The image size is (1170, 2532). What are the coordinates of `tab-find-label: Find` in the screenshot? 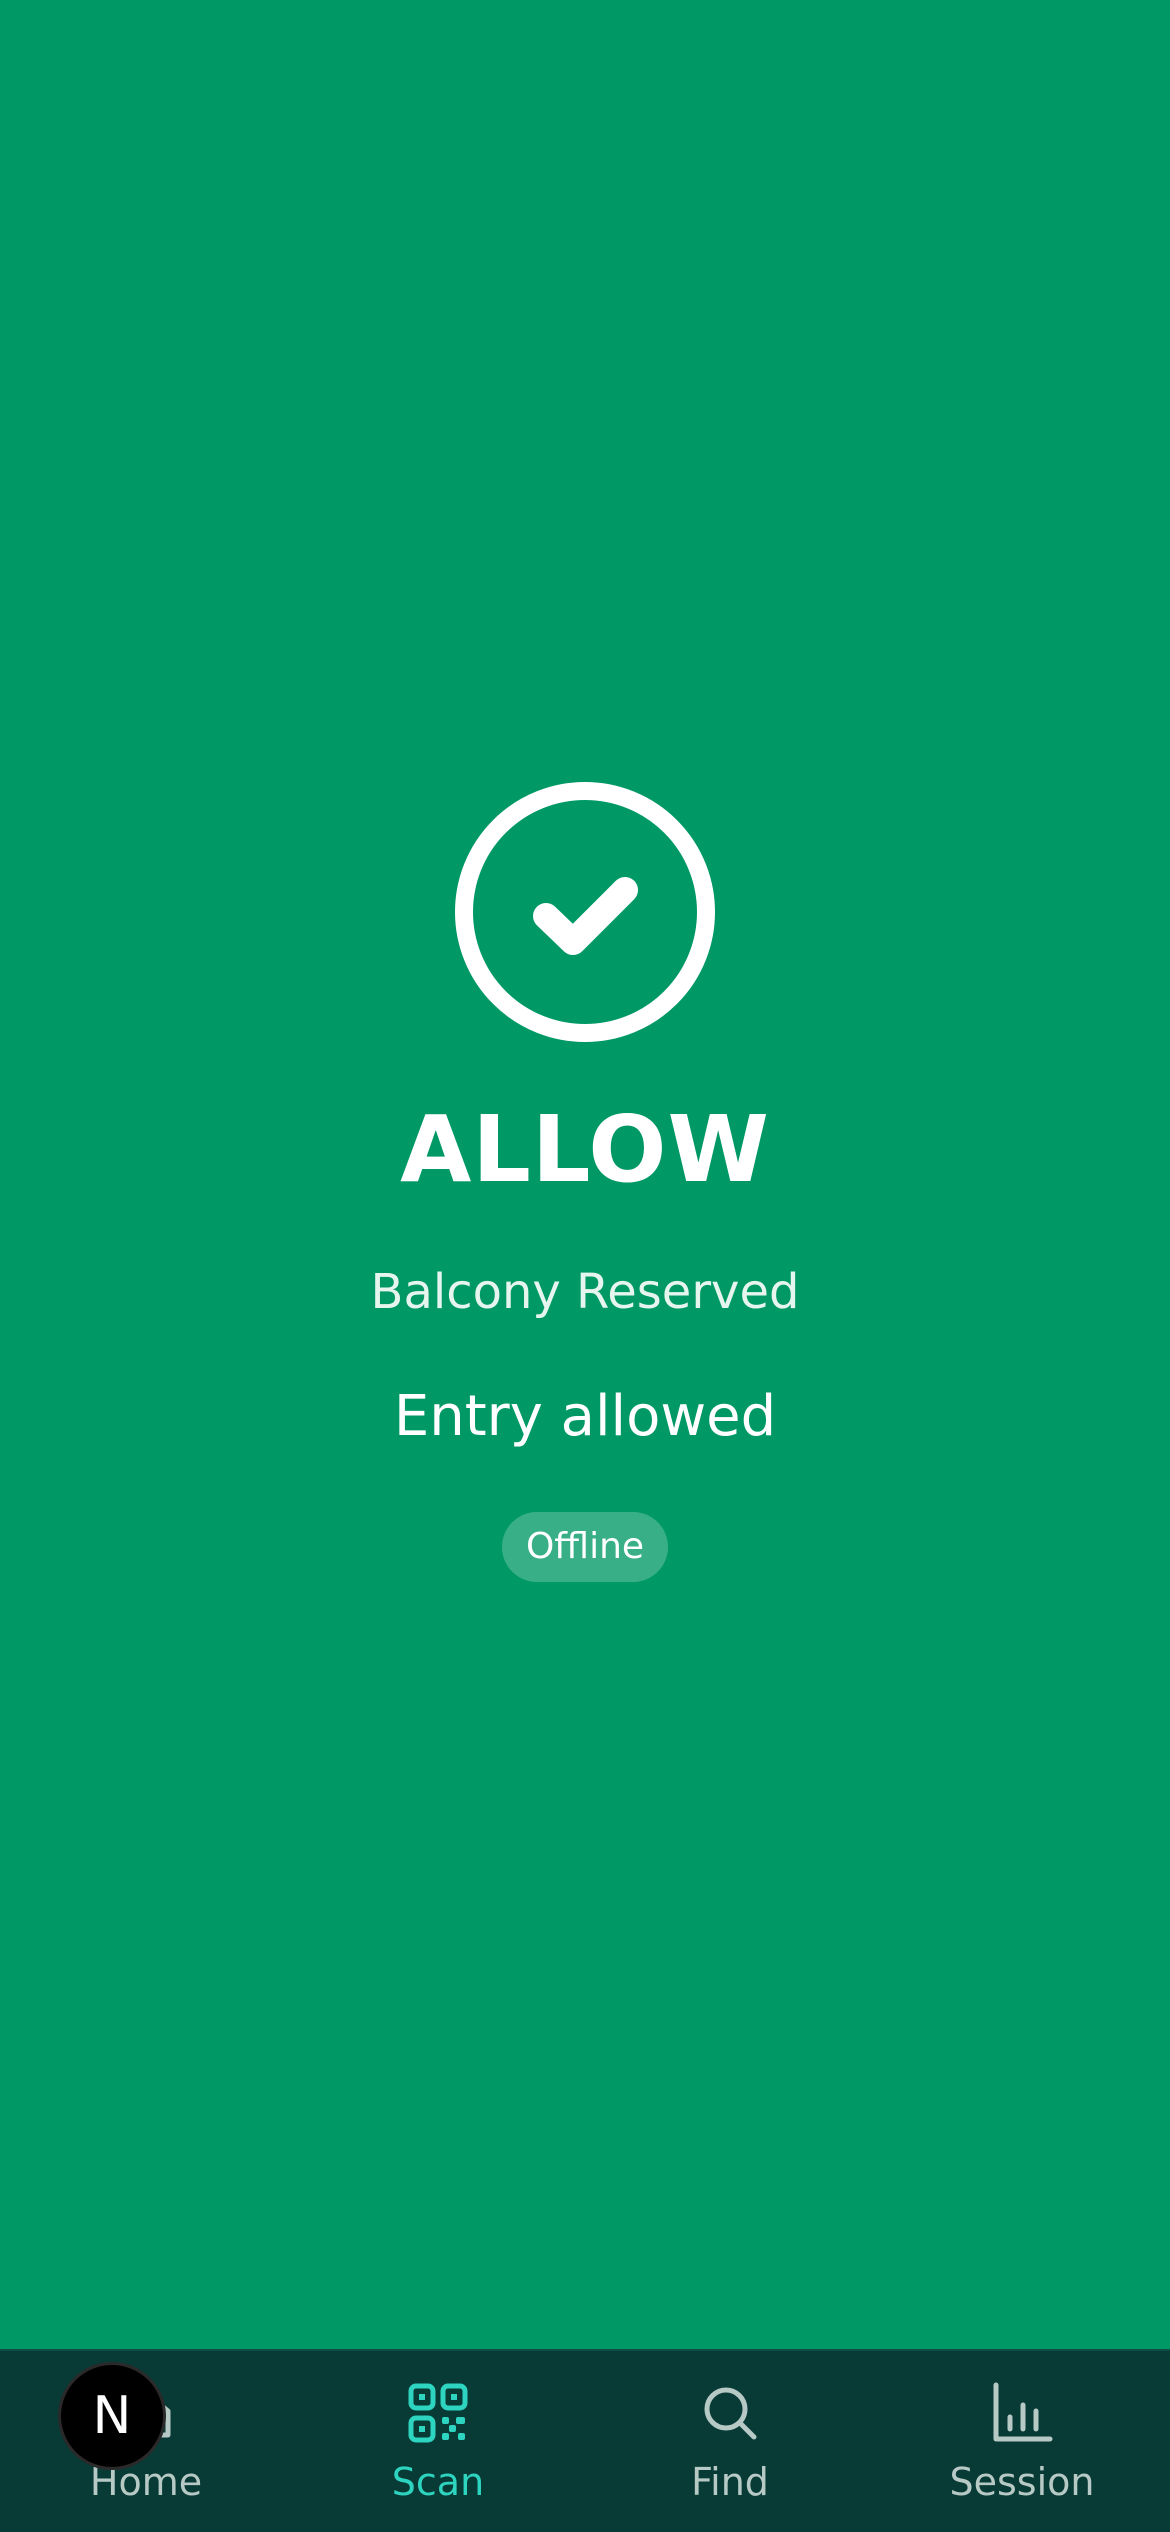 It's located at (730, 2482).